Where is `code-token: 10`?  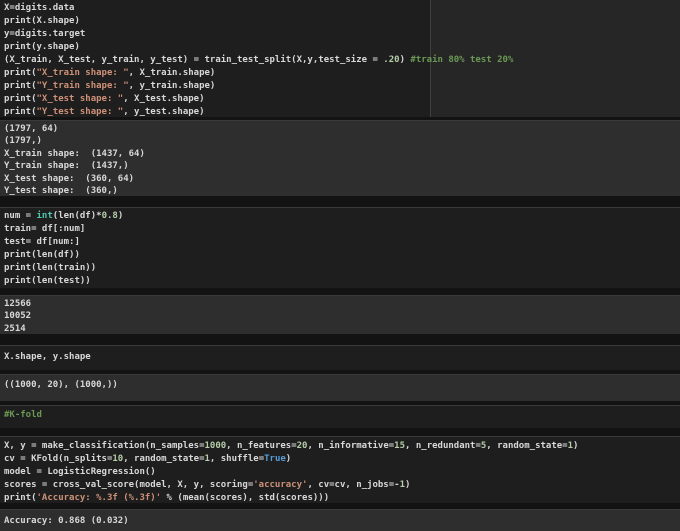 code-token: 10 is located at coordinates (118, 459).